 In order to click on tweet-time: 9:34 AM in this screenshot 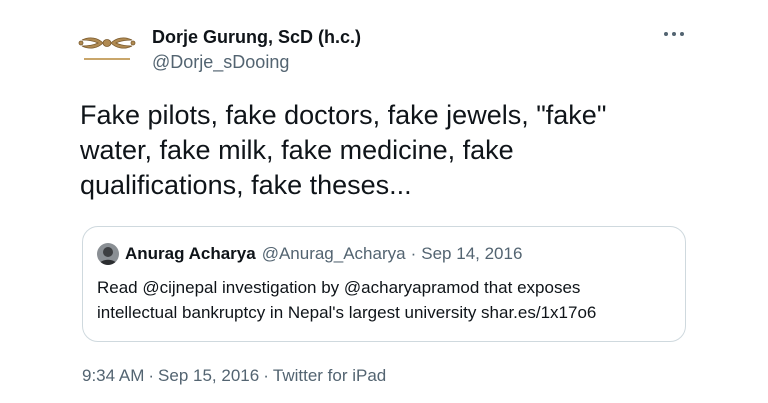, I will do `click(113, 375)`.